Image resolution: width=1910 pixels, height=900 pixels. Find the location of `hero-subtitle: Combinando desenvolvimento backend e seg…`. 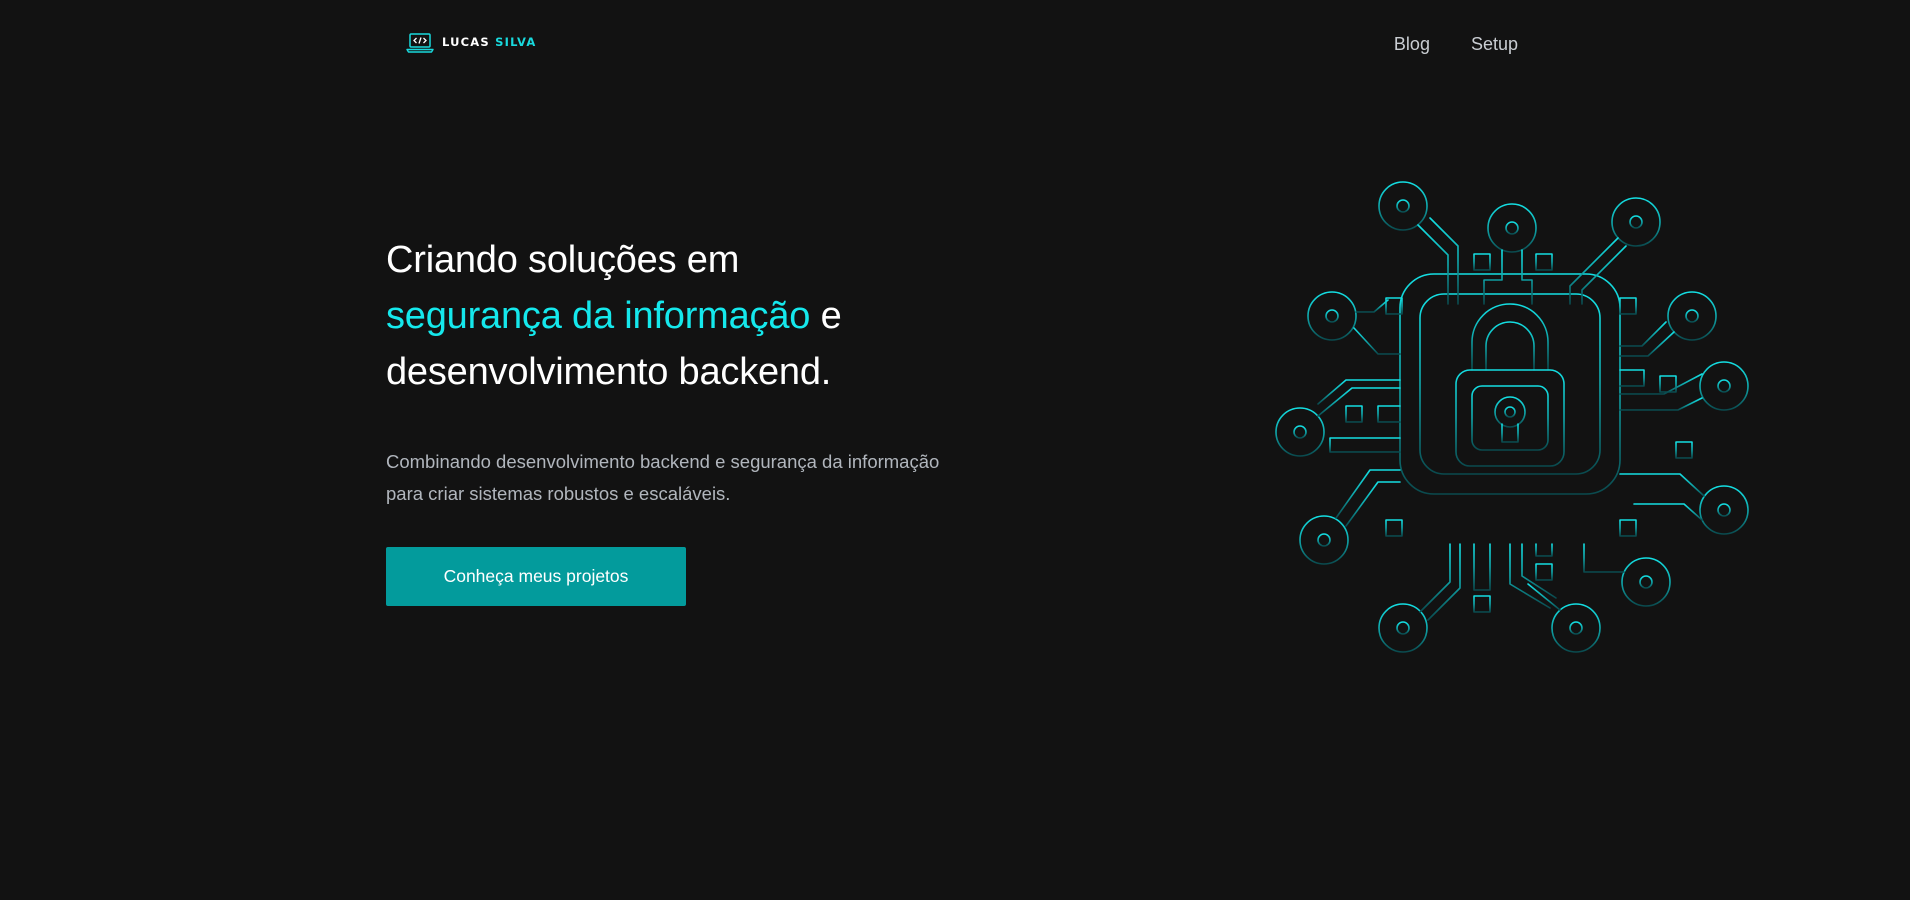

hero-subtitle: Combinando desenvolvimento backend e seg… is located at coordinates (696, 478).